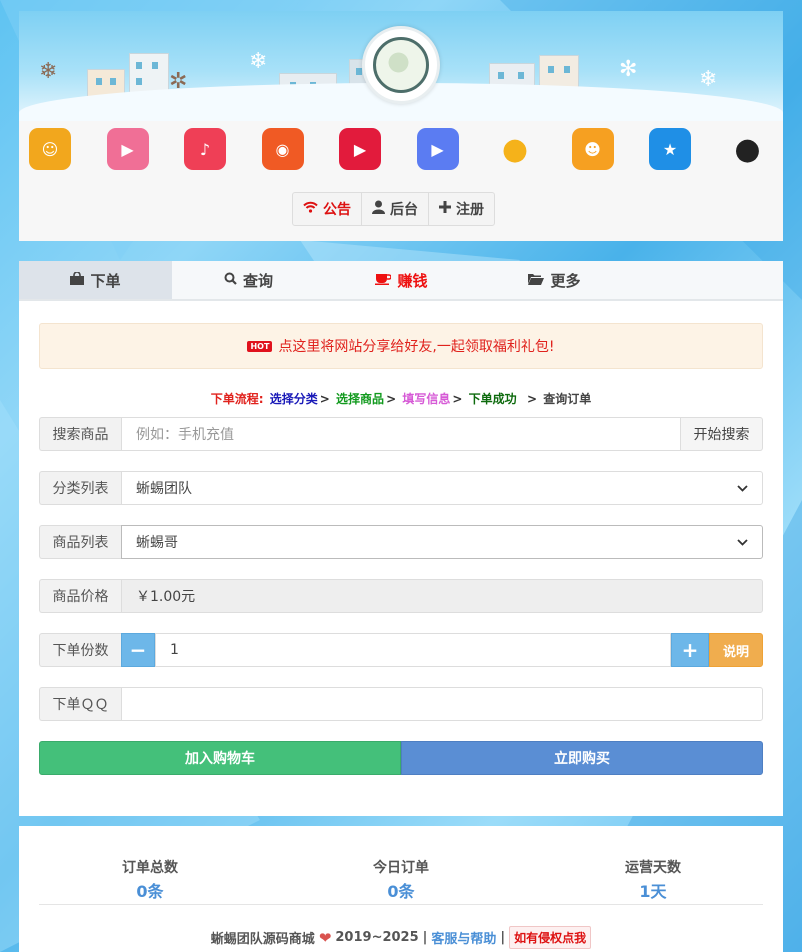 The width and height of the screenshot is (802, 952). I want to click on admin-label: 后台, so click(404, 210).